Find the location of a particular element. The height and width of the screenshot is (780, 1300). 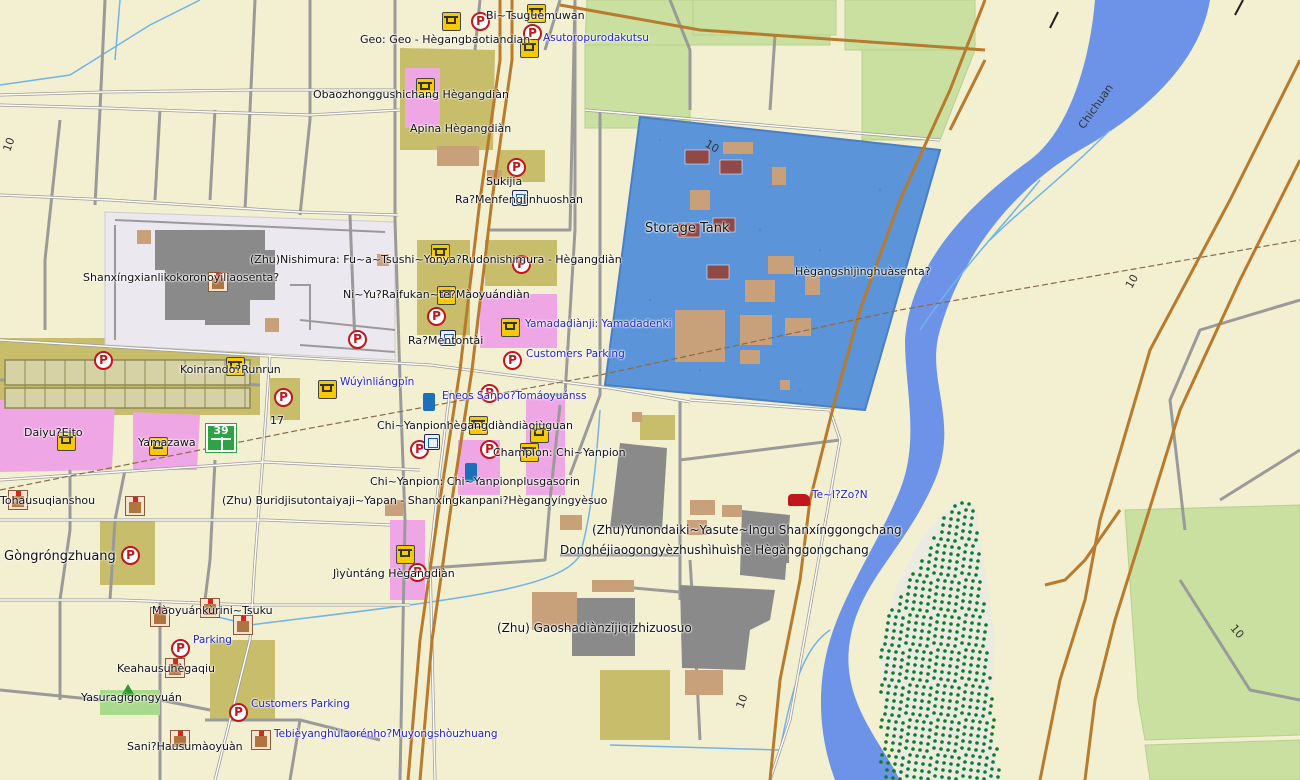

poi-label: Wúyìnliángpǐn is located at coordinates (377, 382).